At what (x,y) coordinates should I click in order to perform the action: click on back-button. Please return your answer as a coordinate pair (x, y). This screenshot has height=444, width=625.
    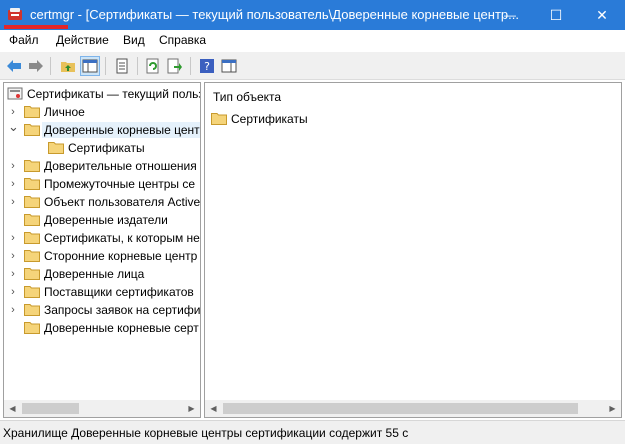
    Looking at the image, I should click on (14, 66).